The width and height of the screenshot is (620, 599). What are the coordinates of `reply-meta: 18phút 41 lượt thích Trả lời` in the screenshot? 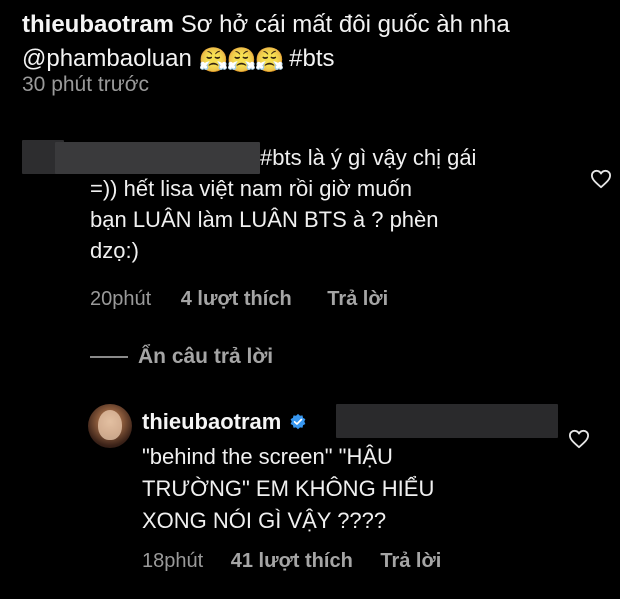 It's located at (291, 561).